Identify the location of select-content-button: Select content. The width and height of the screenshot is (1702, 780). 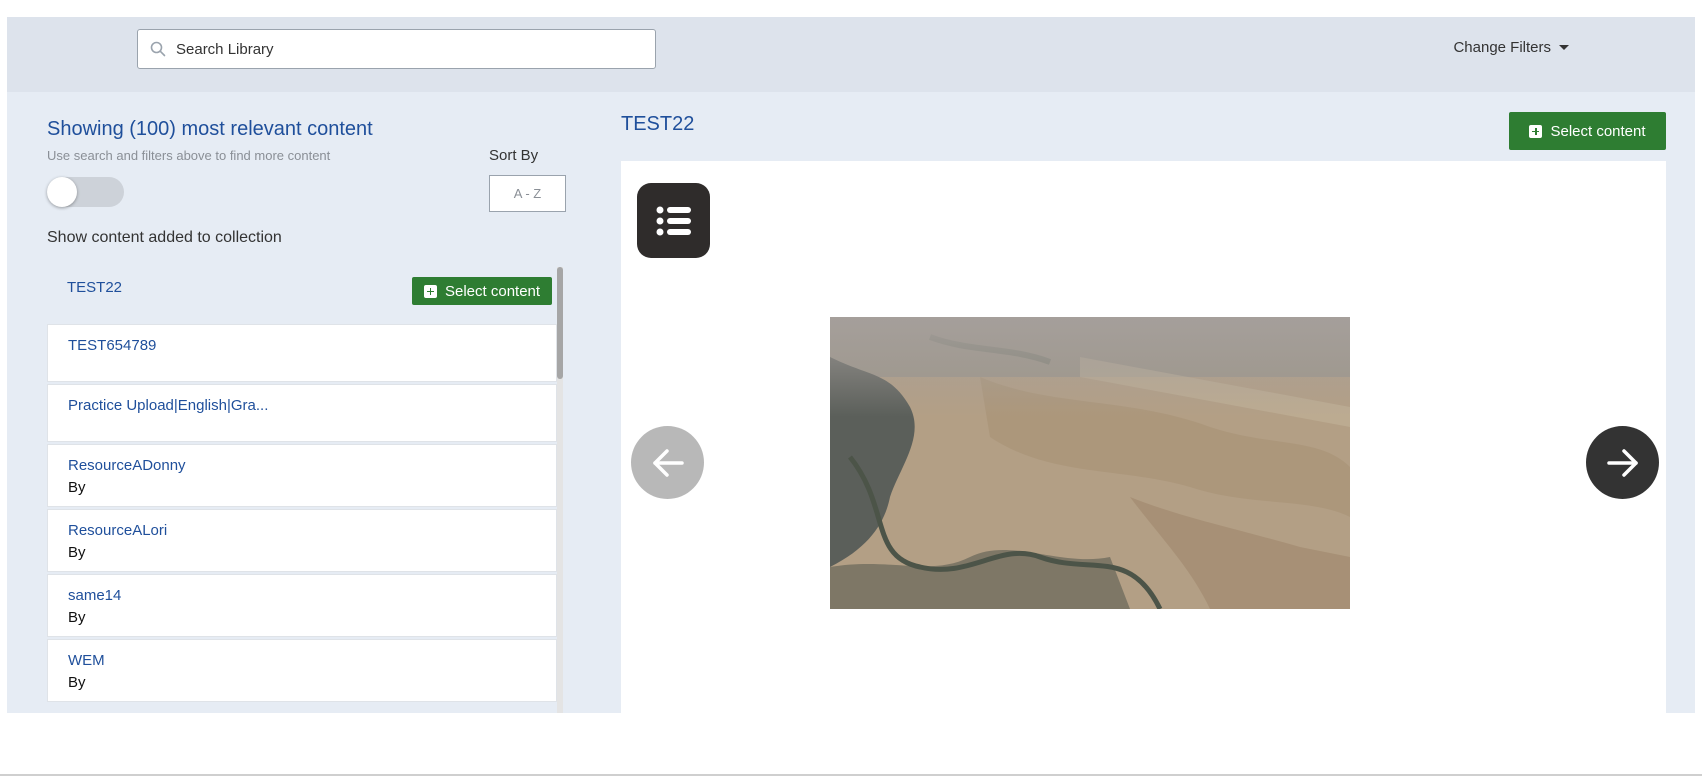
(482, 291).